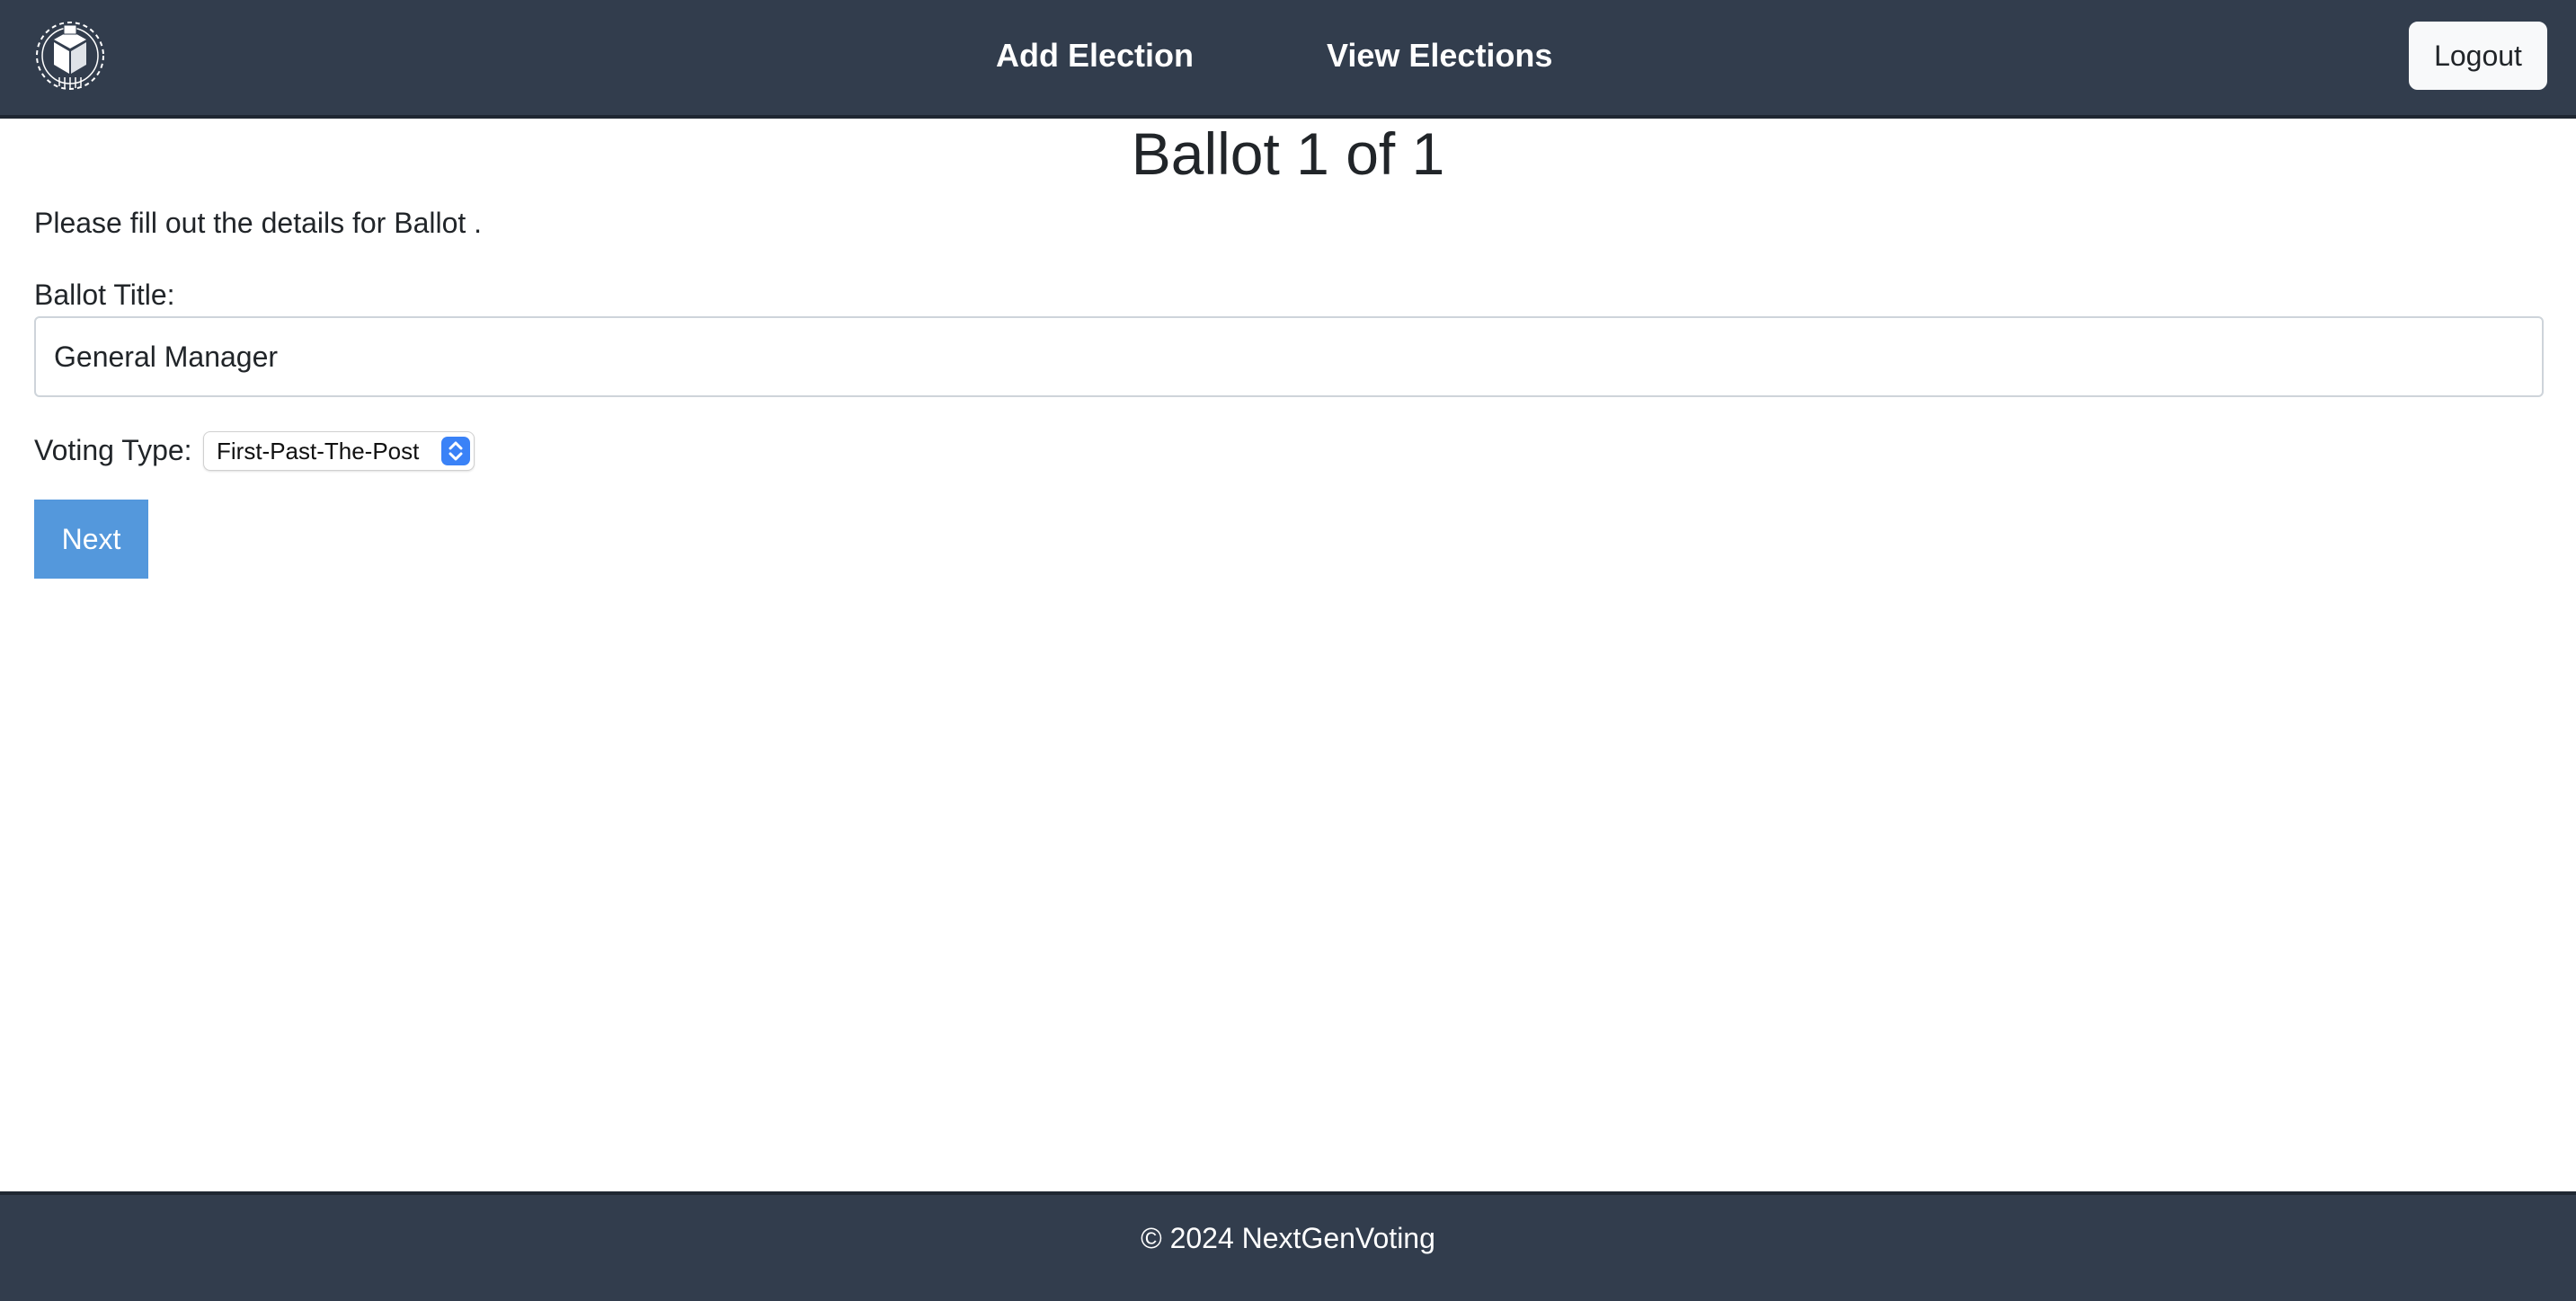 Image resolution: width=2576 pixels, height=1301 pixels. I want to click on nav-add-election: Add Election, so click(1095, 55).